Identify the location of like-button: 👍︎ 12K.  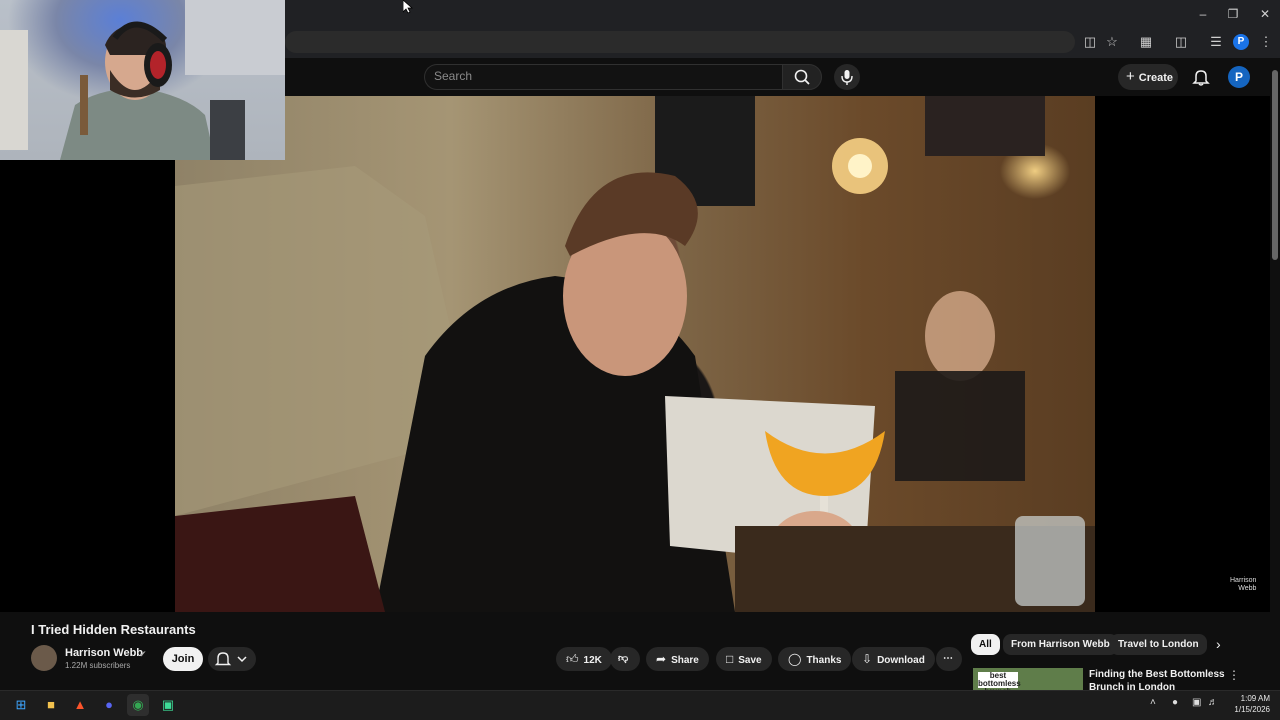
(584, 659).